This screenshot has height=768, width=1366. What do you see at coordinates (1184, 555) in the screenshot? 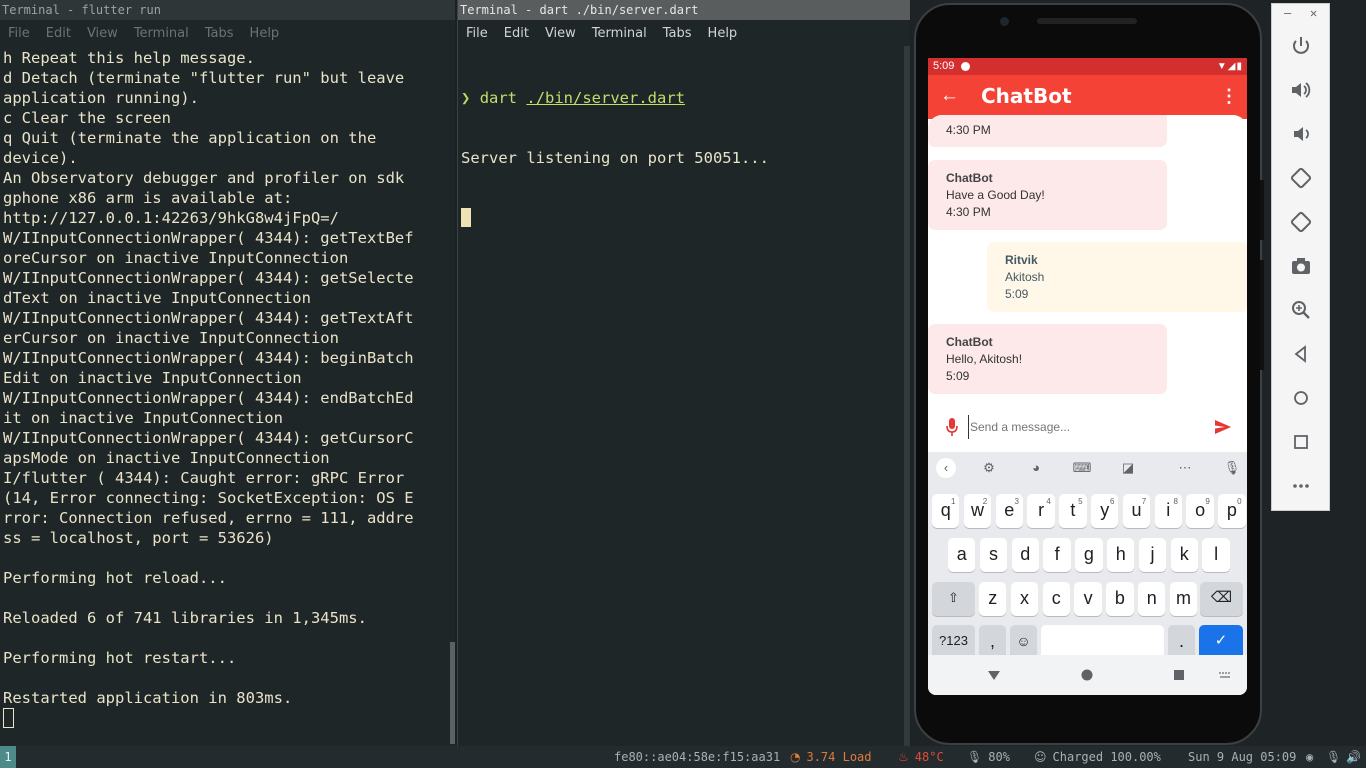
I see `key-k: k` at bounding box center [1184, 555].